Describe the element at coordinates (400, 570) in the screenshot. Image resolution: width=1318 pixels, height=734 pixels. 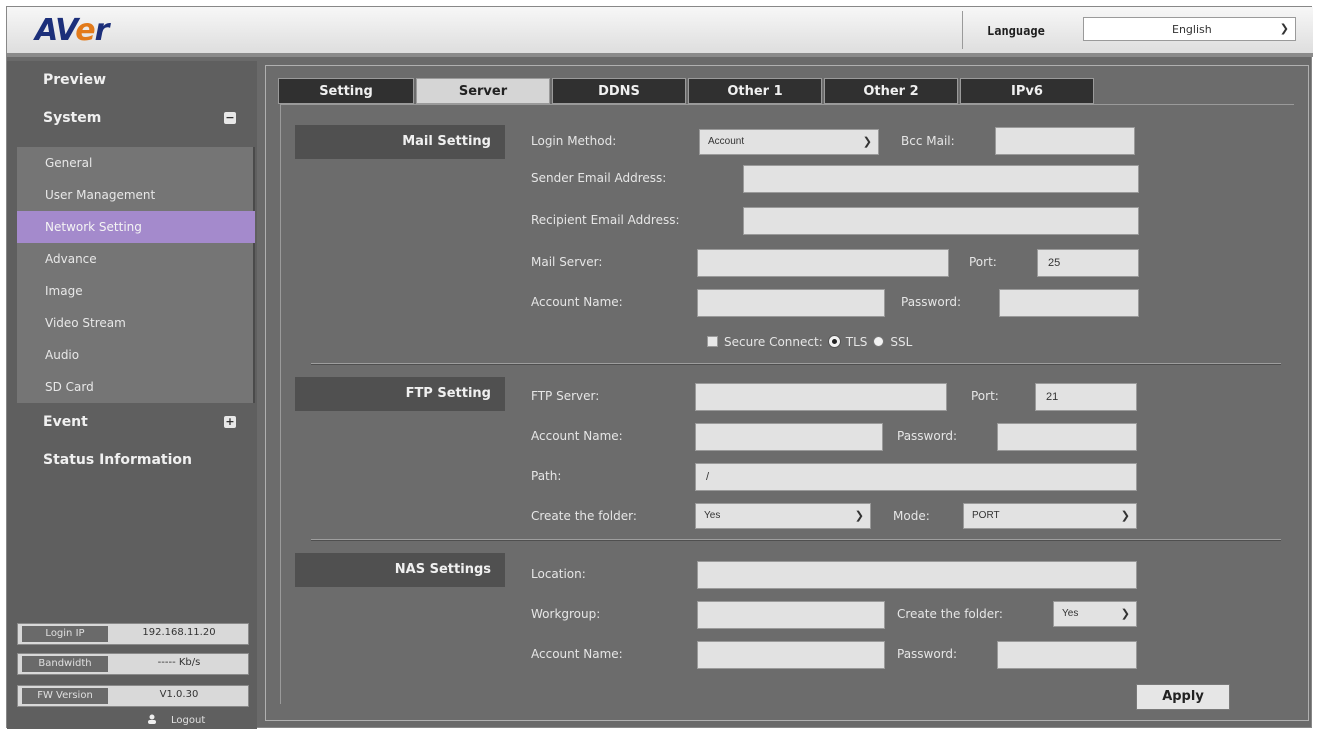
I see `nas-settings-header: NAS Settings` at that location.